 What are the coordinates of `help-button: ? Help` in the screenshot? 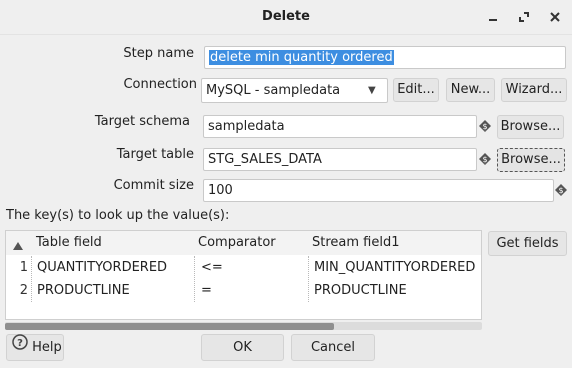 It's located at (35, 347).